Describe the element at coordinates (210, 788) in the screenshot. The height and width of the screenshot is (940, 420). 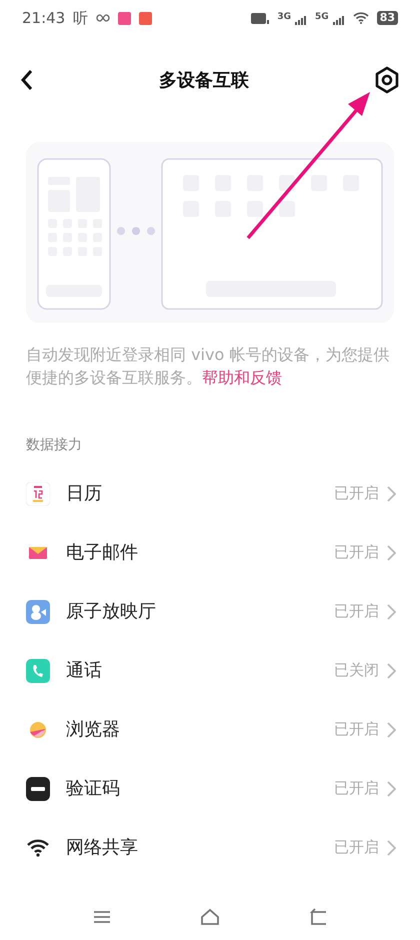
I see `setting-row: 验证码 已开启` at that location.